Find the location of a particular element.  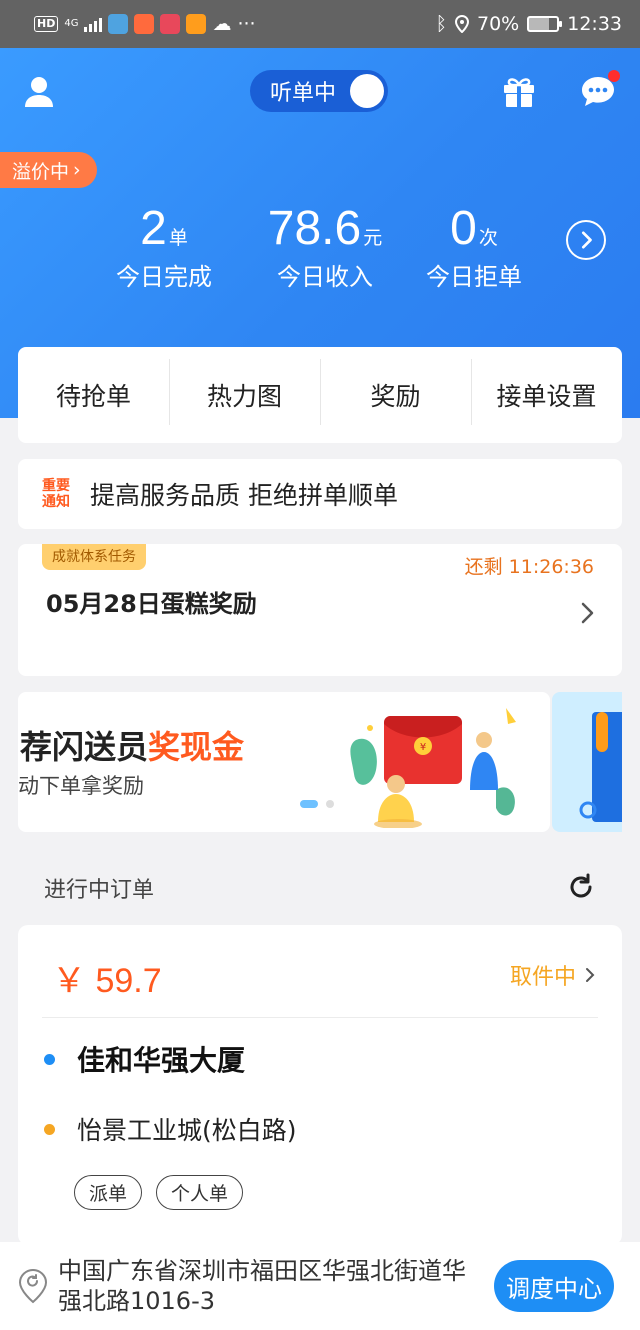

premium-tag: 溢价中 › is located at coordinates (48, 170).